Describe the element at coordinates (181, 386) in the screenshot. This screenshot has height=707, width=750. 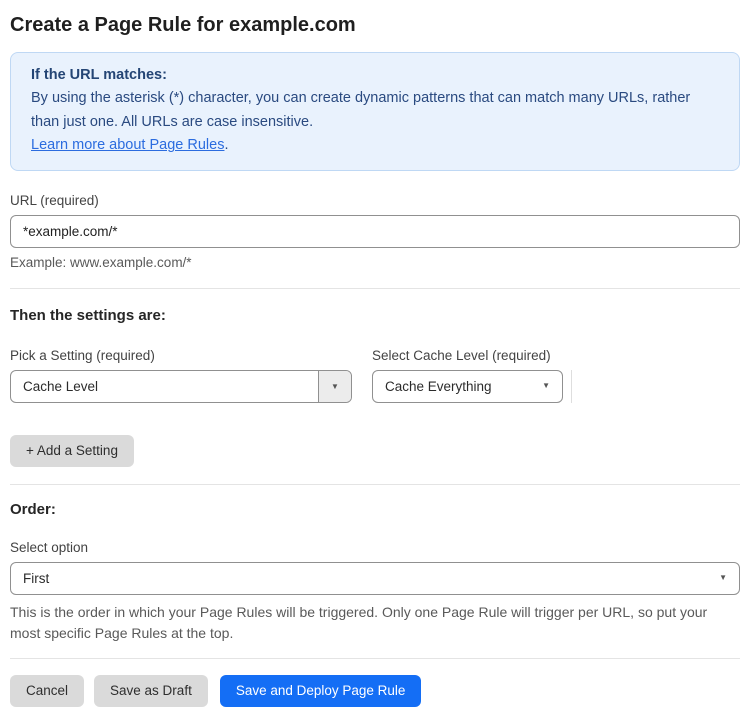
I see `pick-setting-dropdown: Cache Level ▼` at that location.